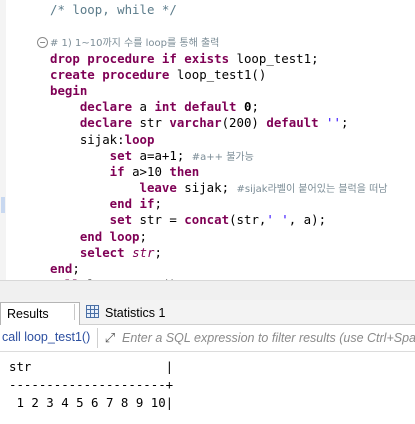  What do you see at coordinates (40, 322) in the screenshot?
I see `tab-results-1: Results 1✕` at bounding box center [40, 322].